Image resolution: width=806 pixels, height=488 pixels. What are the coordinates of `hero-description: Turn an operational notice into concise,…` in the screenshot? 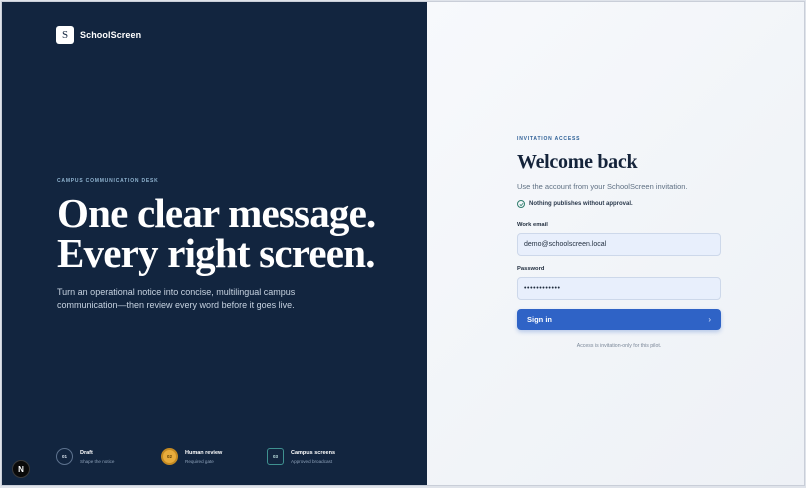 It's located at (176, 298).